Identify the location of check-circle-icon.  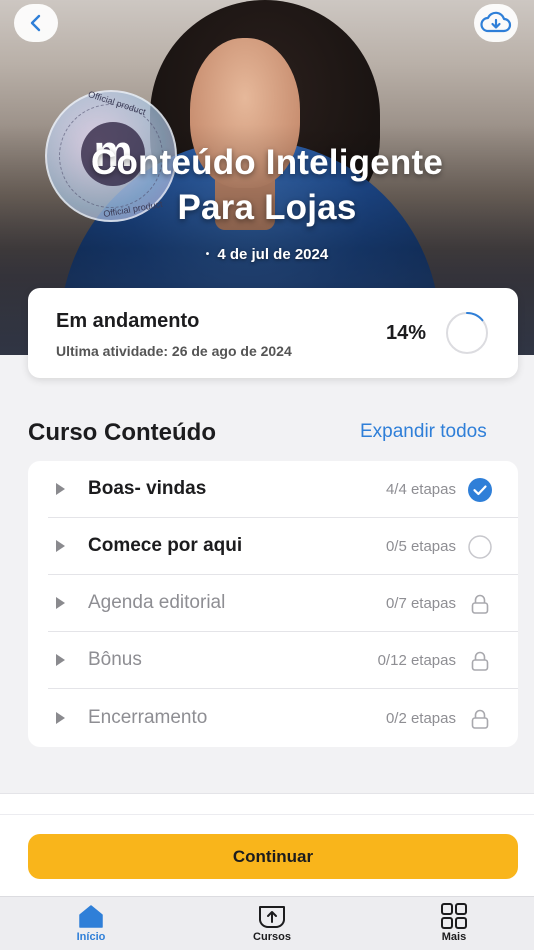
(480, 490).